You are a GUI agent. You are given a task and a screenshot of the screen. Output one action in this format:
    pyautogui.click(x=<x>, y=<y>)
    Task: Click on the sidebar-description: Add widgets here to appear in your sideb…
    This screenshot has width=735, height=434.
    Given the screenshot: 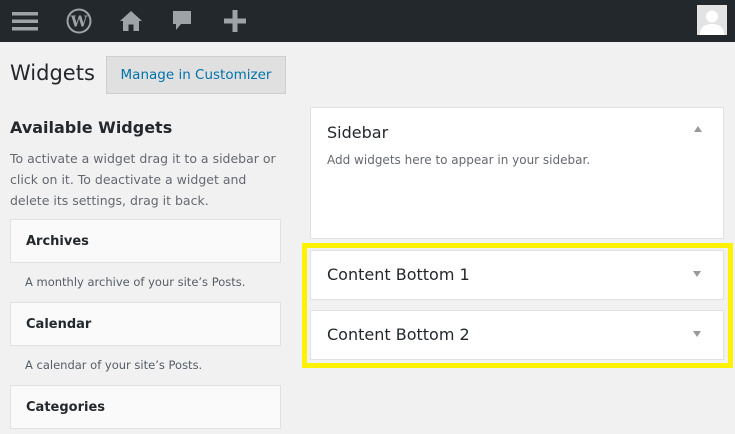 What is the action you would take?
    pyautogui.click(x=459, y=160)
    